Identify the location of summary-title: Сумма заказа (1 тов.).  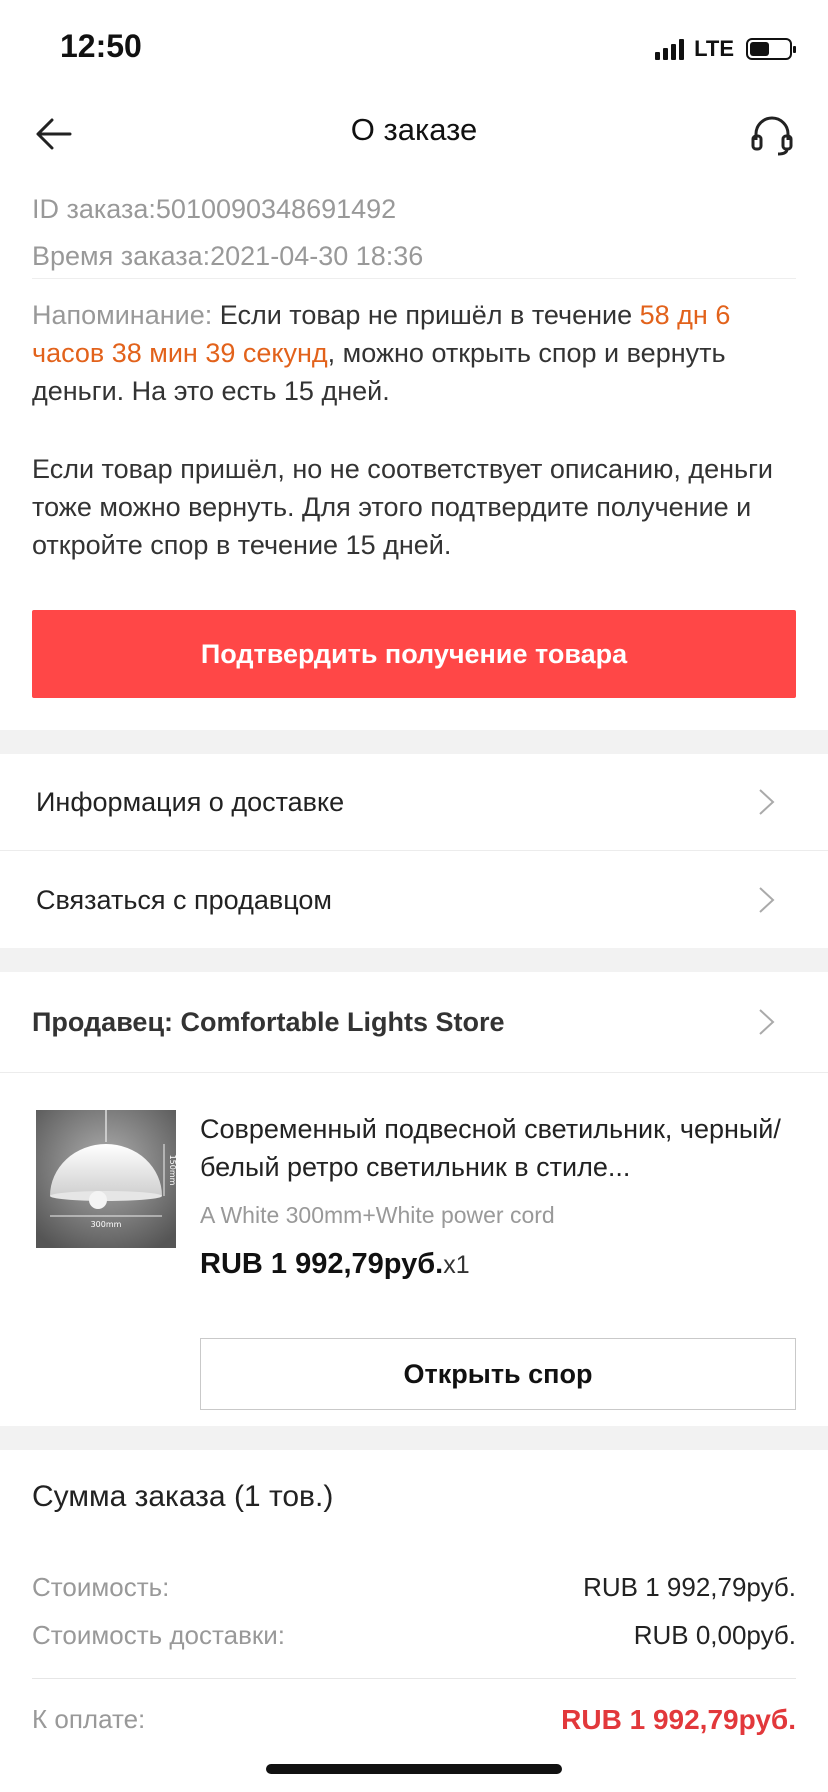
(183, 1496).